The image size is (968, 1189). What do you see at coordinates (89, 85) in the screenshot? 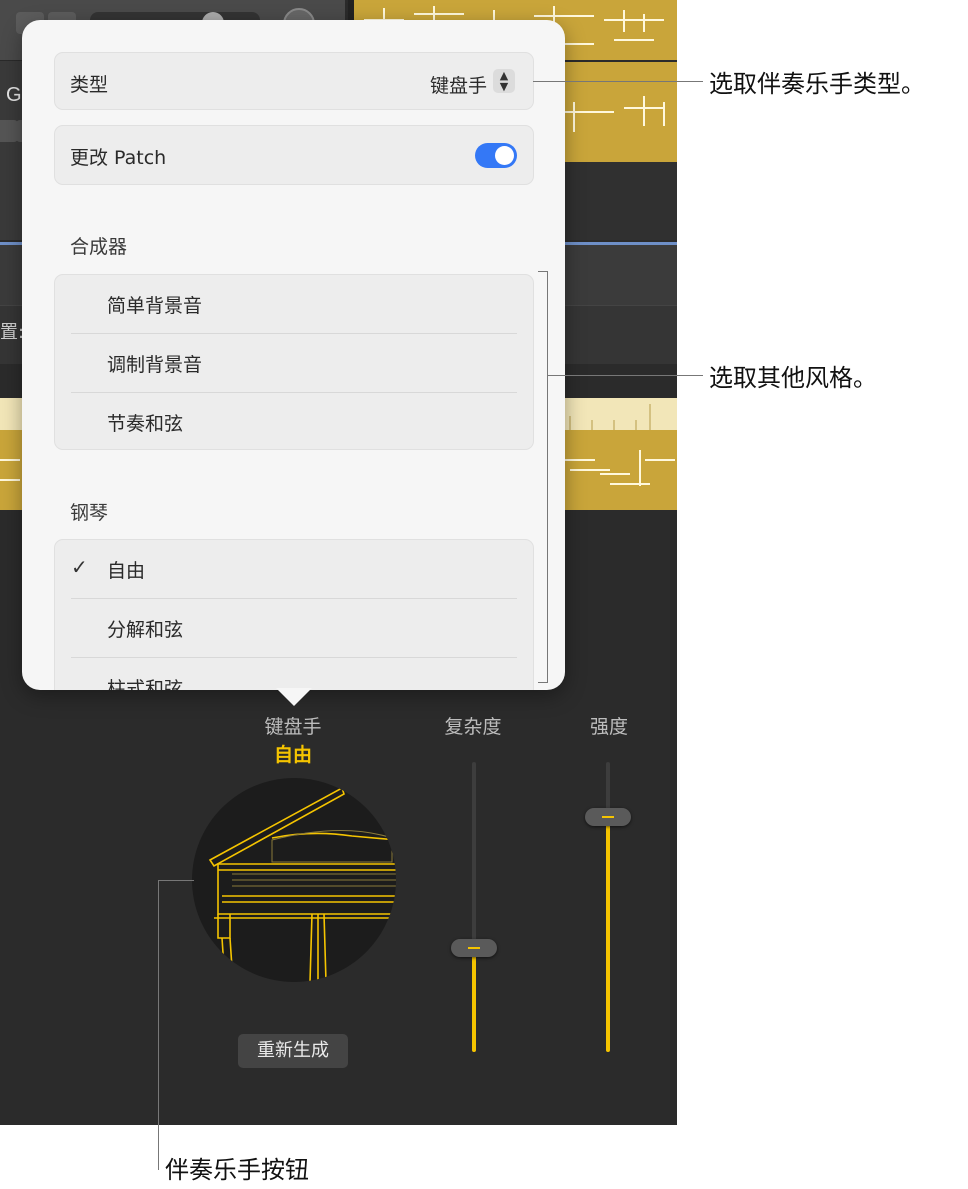
I see `type-label: 类型` at bounding box center [89, 85].